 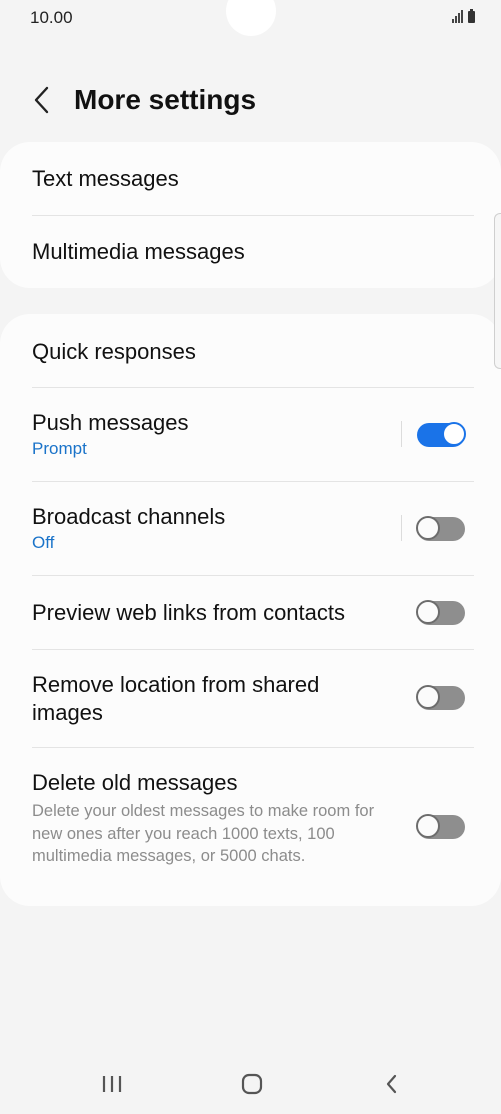 I want to click on app-header: More settings, so click(x=250, y=101).